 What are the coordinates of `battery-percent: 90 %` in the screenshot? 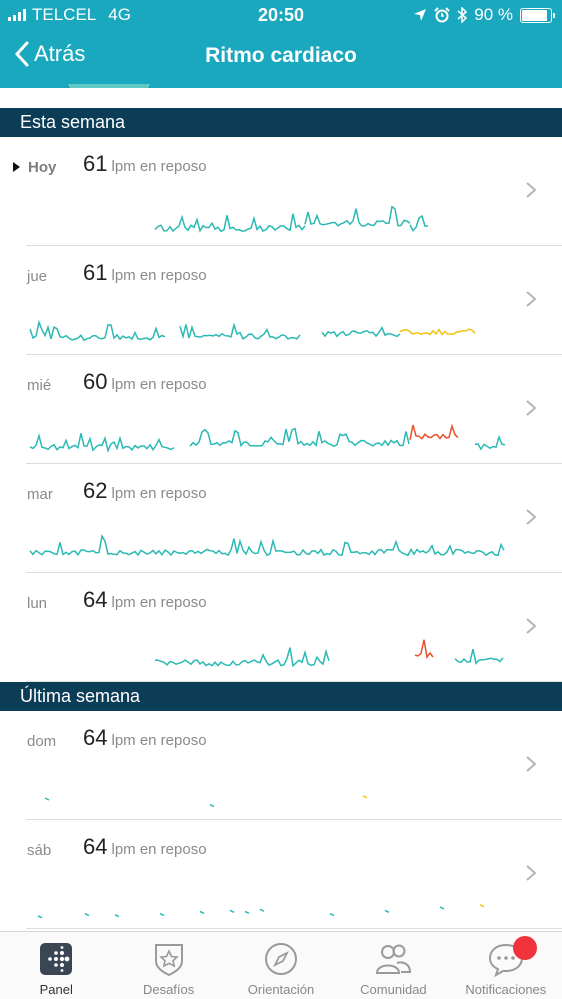 It's located at (493, 14).